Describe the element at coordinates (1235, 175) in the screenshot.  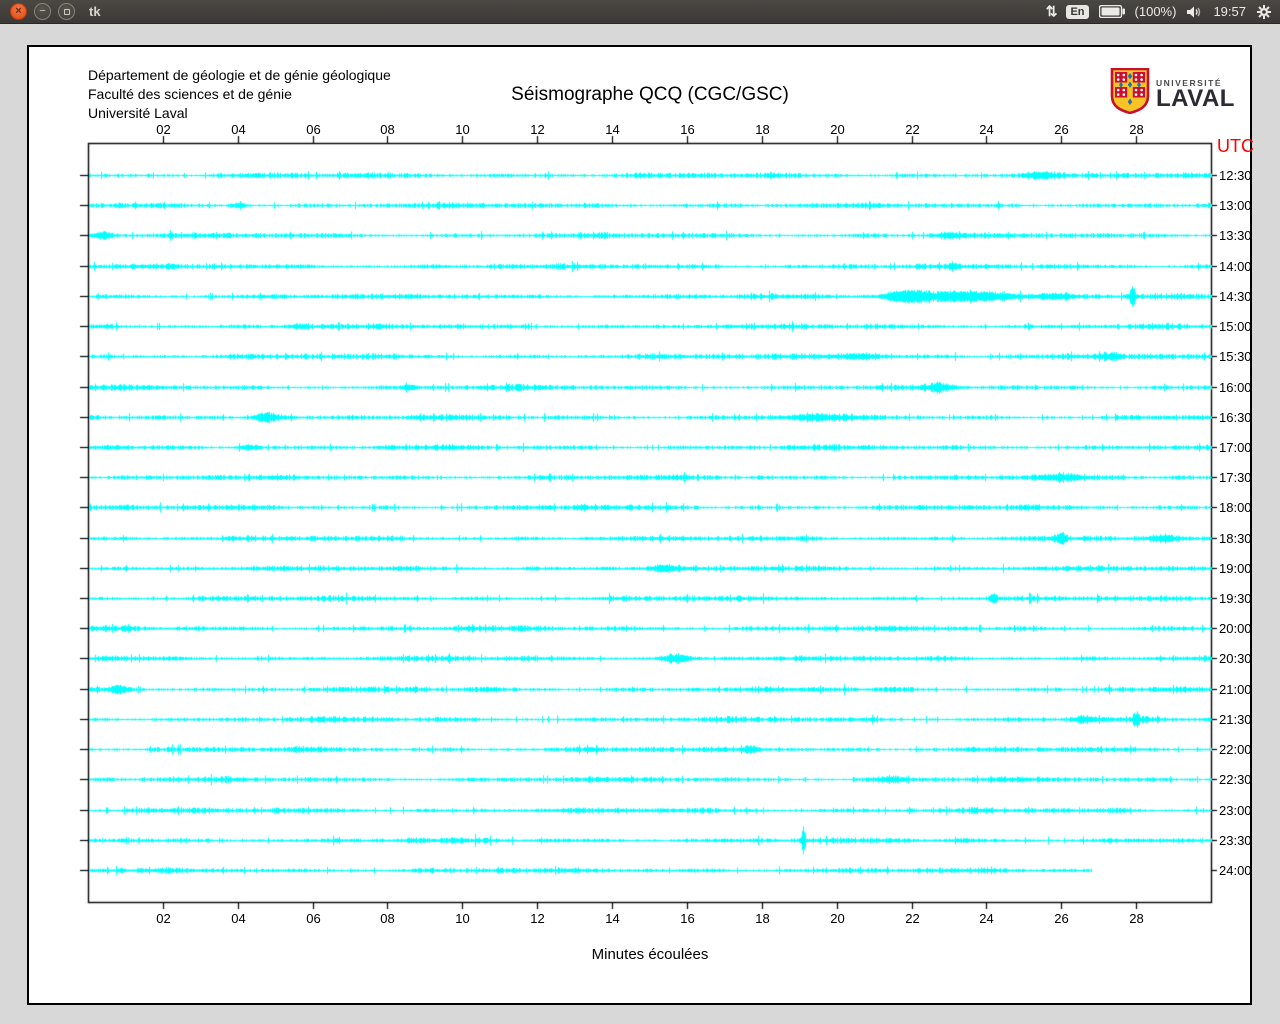
I see `trace-time-label: 12:30` at that location.